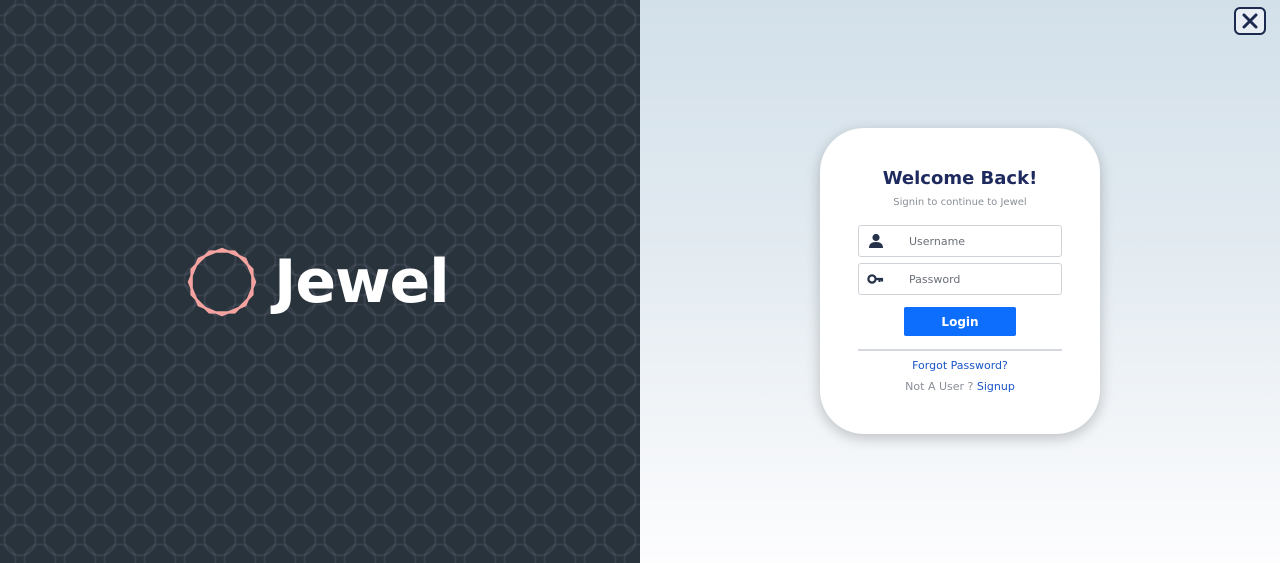 This screenshot has height=563, width=1280. I want to click on forgot-password-link: Forgot Password?, so click(960, 365).